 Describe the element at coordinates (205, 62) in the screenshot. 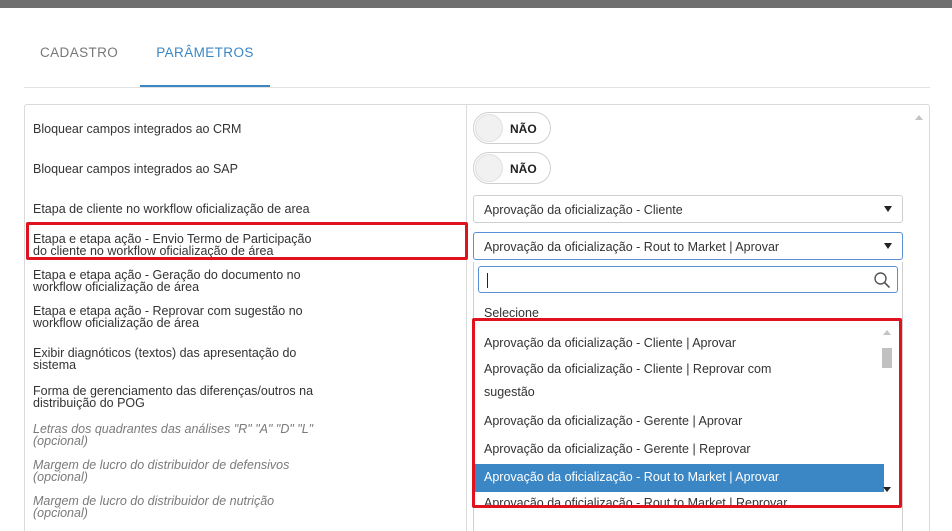

I see `tab-parametros: PARÂMETROS` at that location.